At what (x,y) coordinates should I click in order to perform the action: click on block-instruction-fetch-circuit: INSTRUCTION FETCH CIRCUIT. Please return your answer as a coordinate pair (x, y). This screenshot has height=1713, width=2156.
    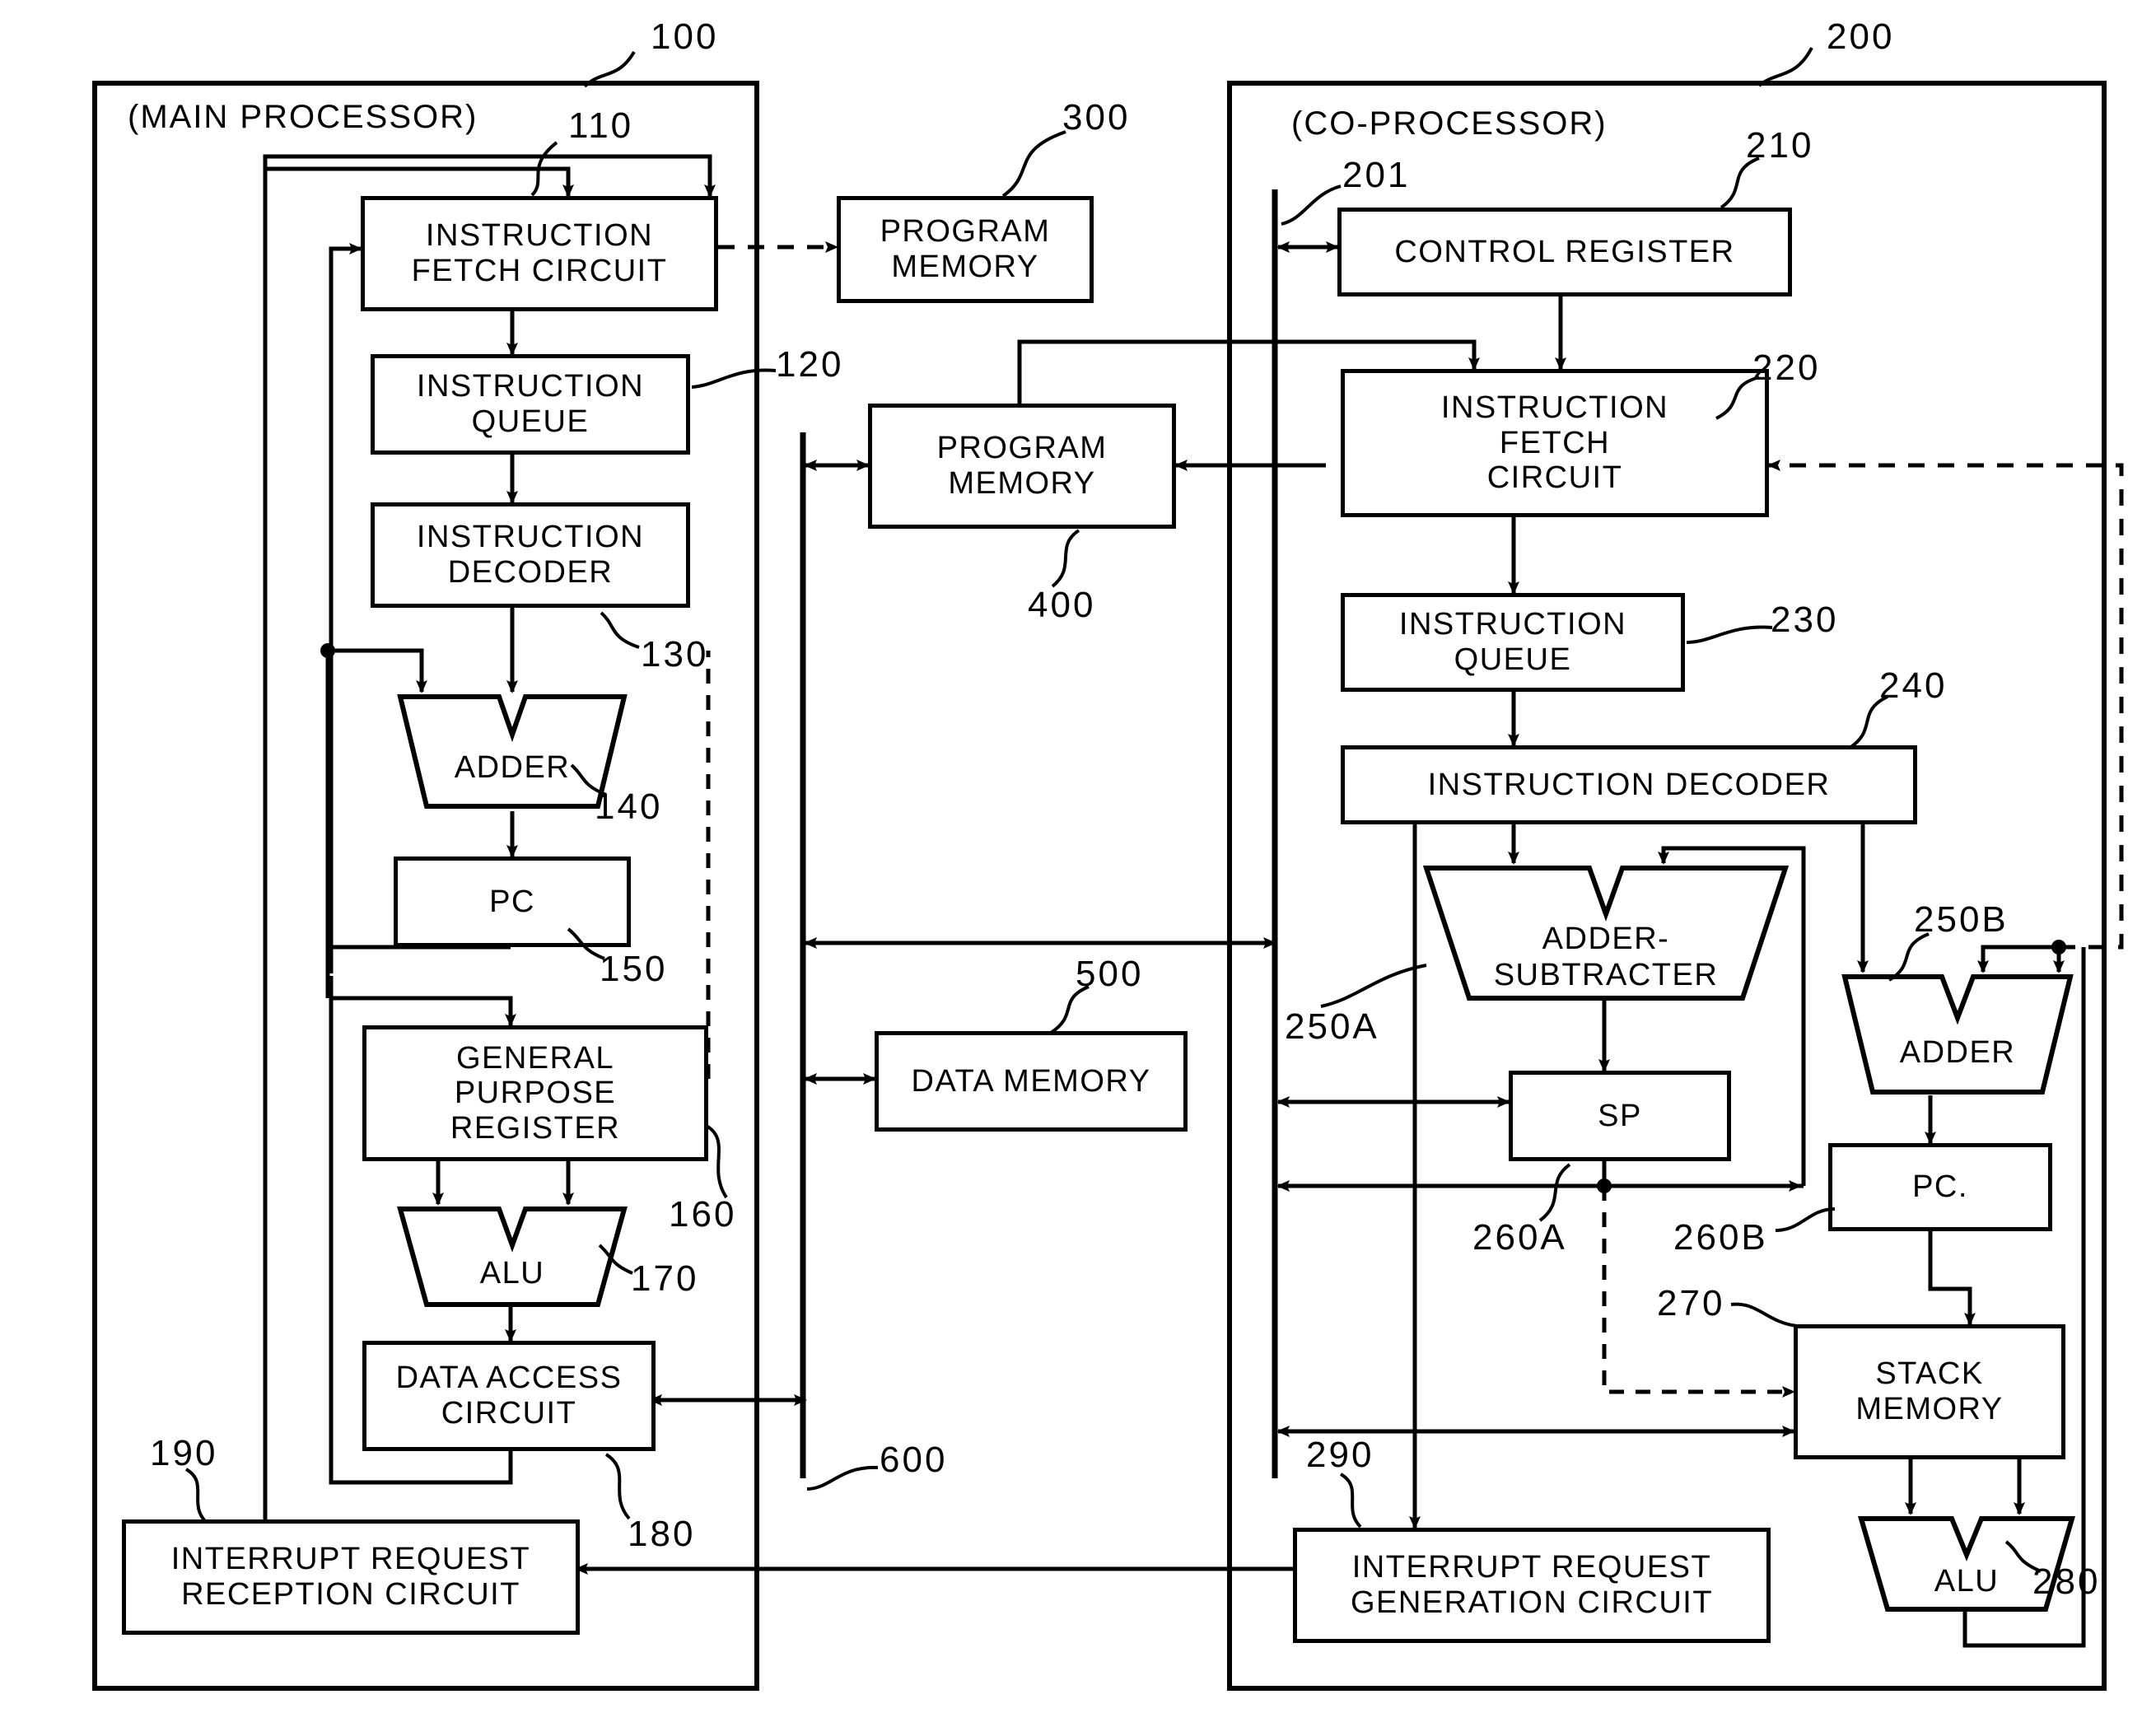
    Looking at the image, I should click on (539, 253).